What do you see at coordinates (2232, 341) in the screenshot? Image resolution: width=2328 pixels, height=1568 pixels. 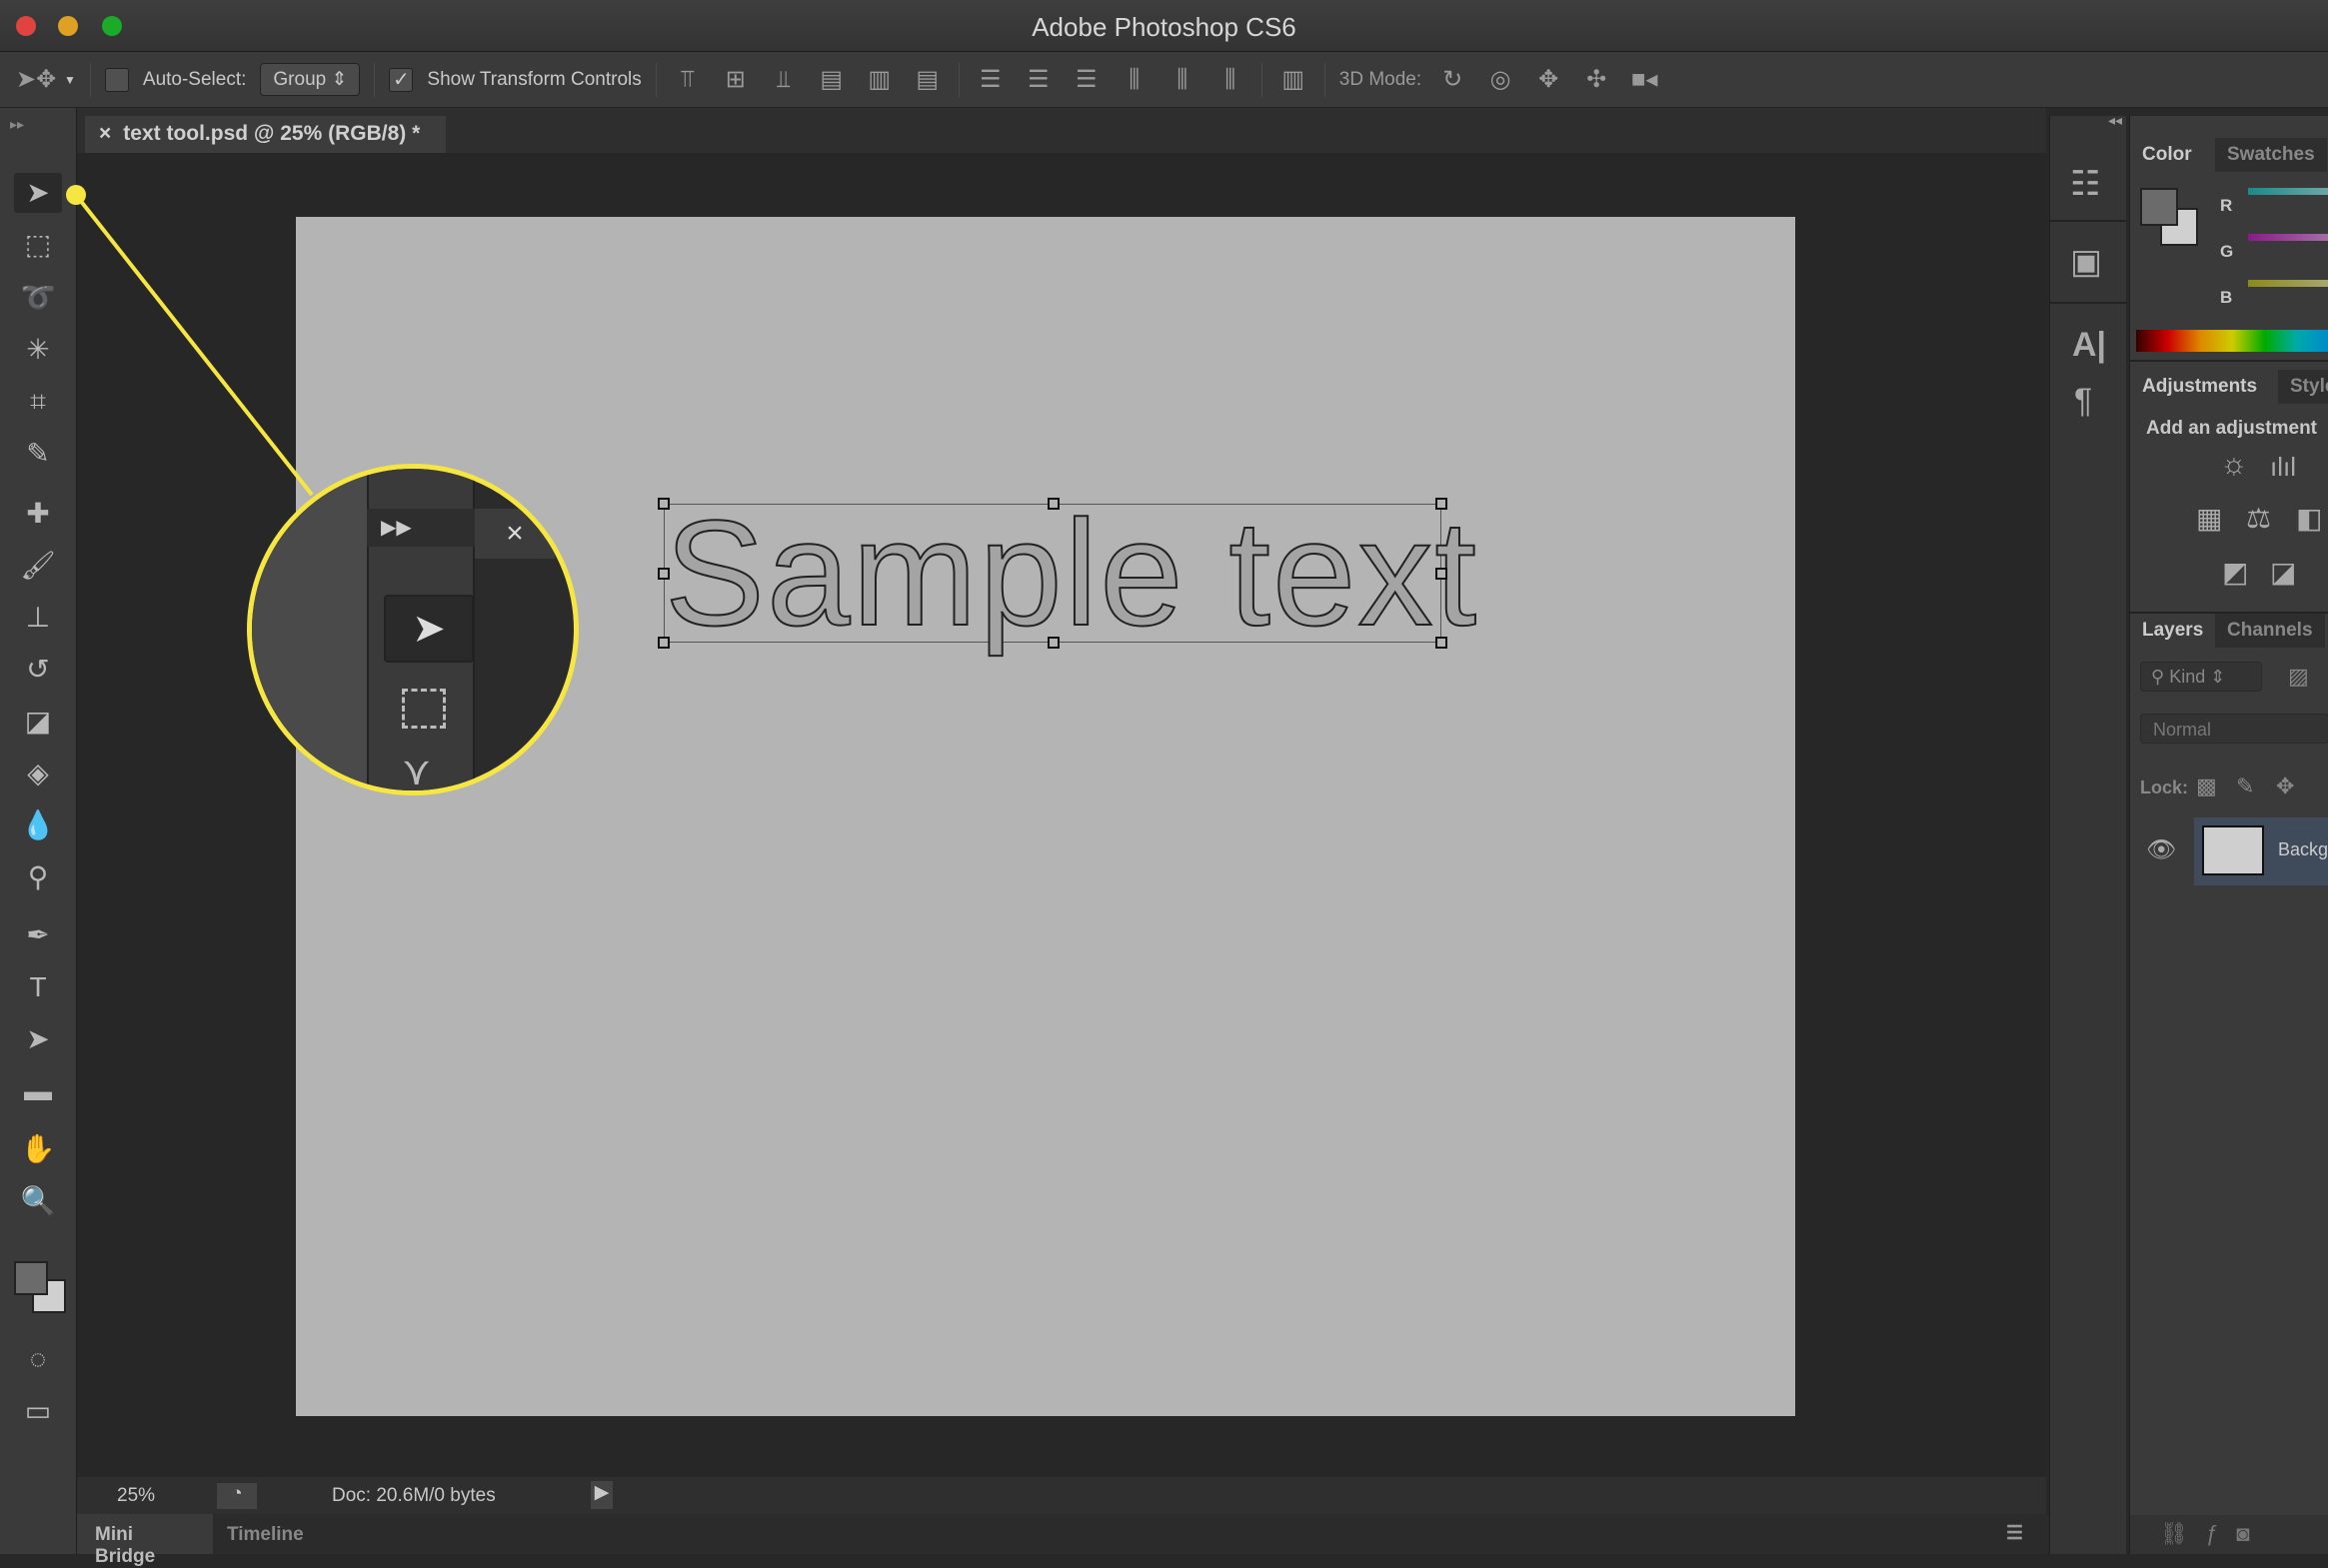 I see `color-spectrum` at bounding box center [2232, 341].